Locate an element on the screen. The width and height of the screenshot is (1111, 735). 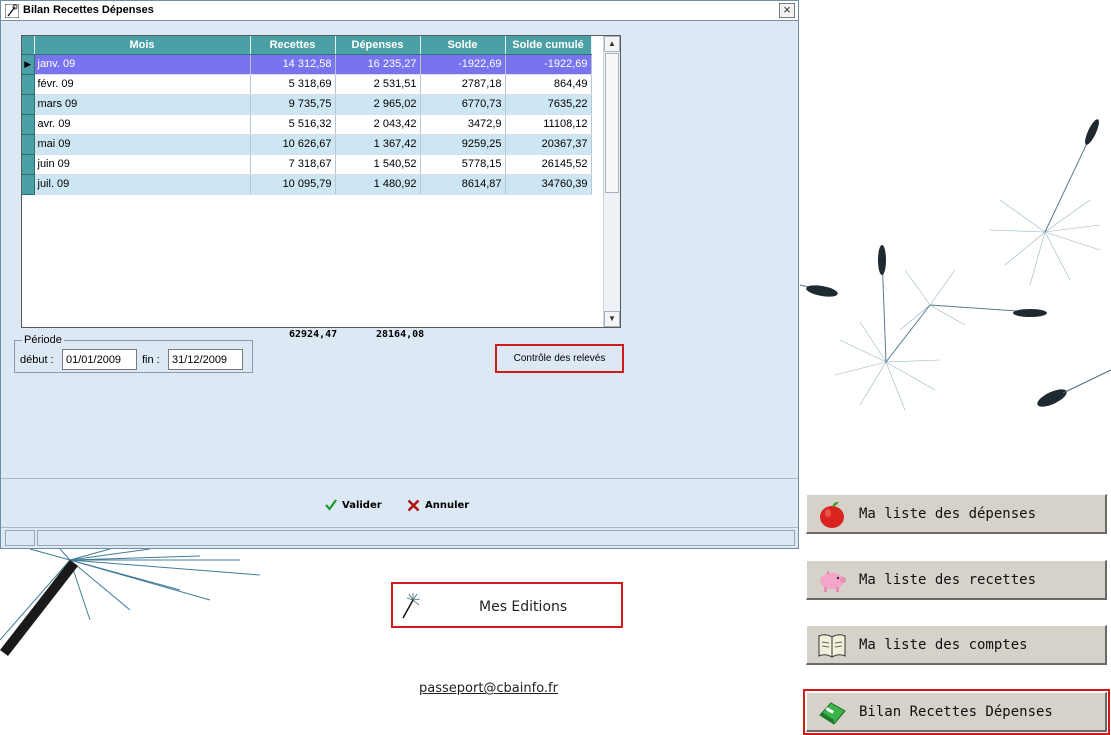
menu-liste-depenses-button: Ma liste des dépenses is located at coordinates (956, 514).